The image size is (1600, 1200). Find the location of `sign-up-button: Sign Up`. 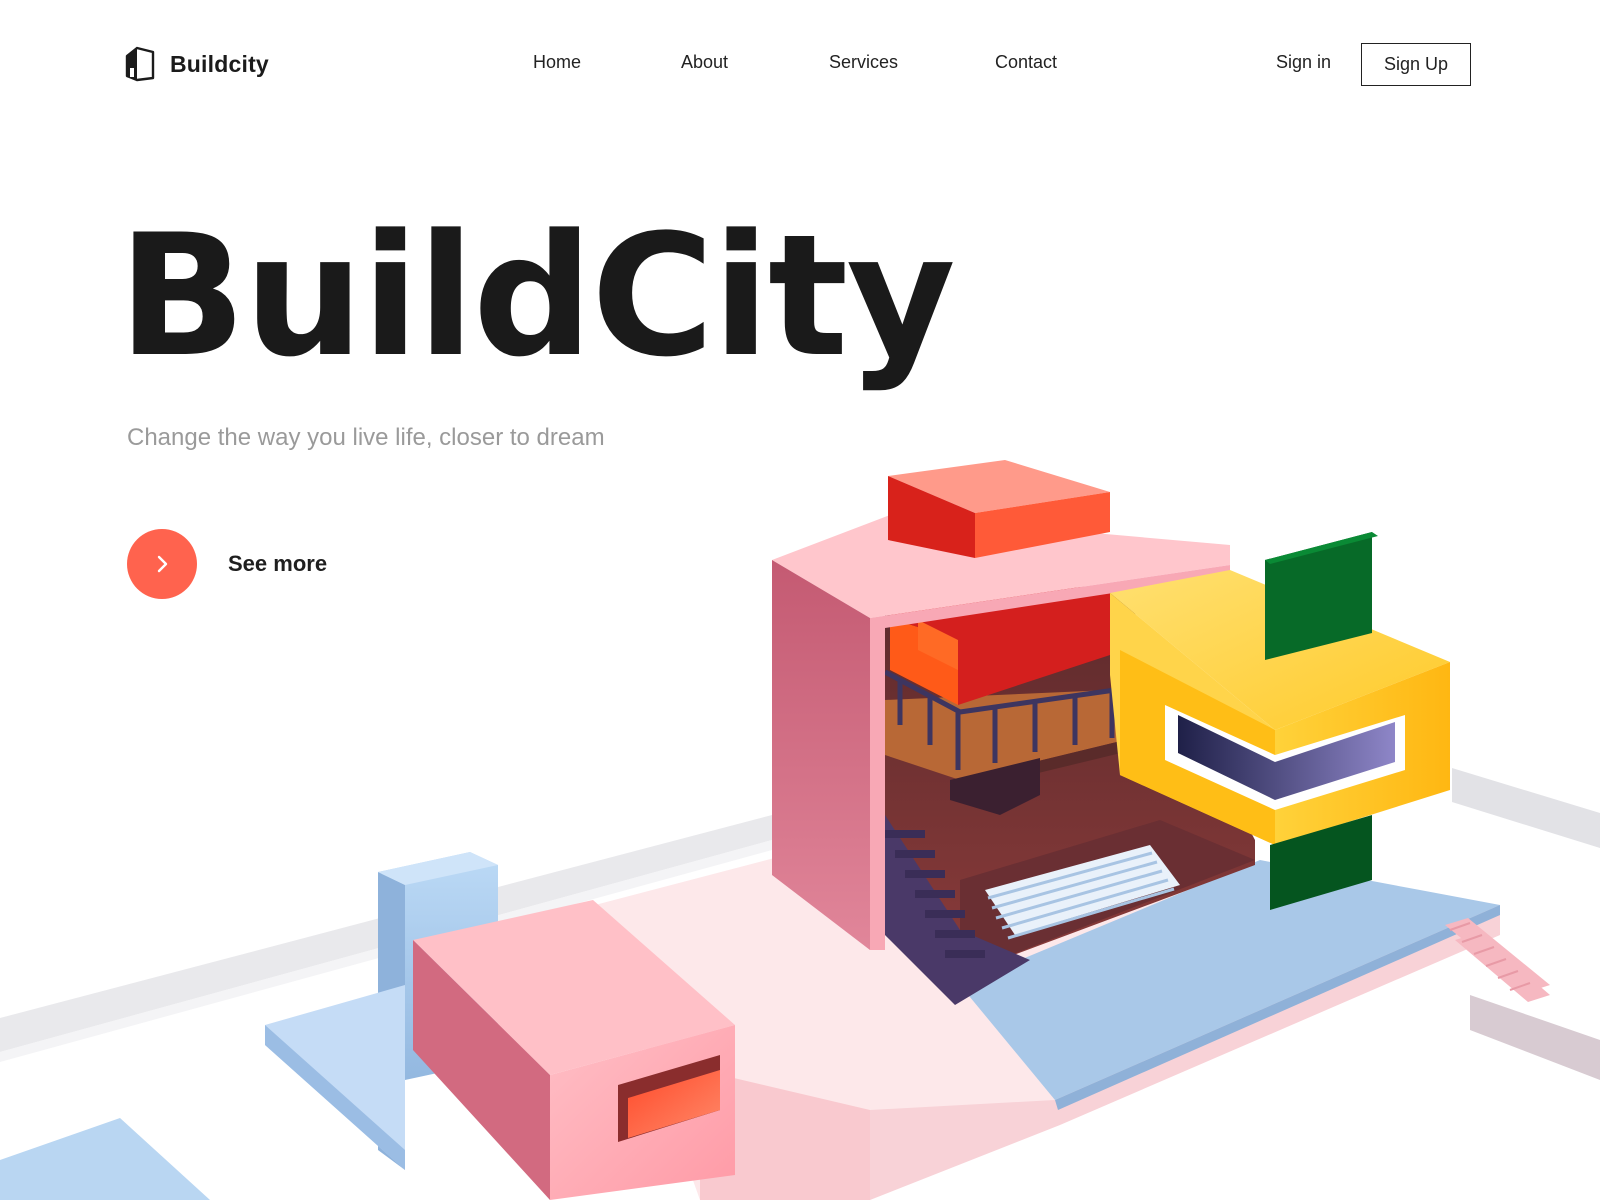

sign-up-button: Sign Up is located at coordinates (1416, 64).